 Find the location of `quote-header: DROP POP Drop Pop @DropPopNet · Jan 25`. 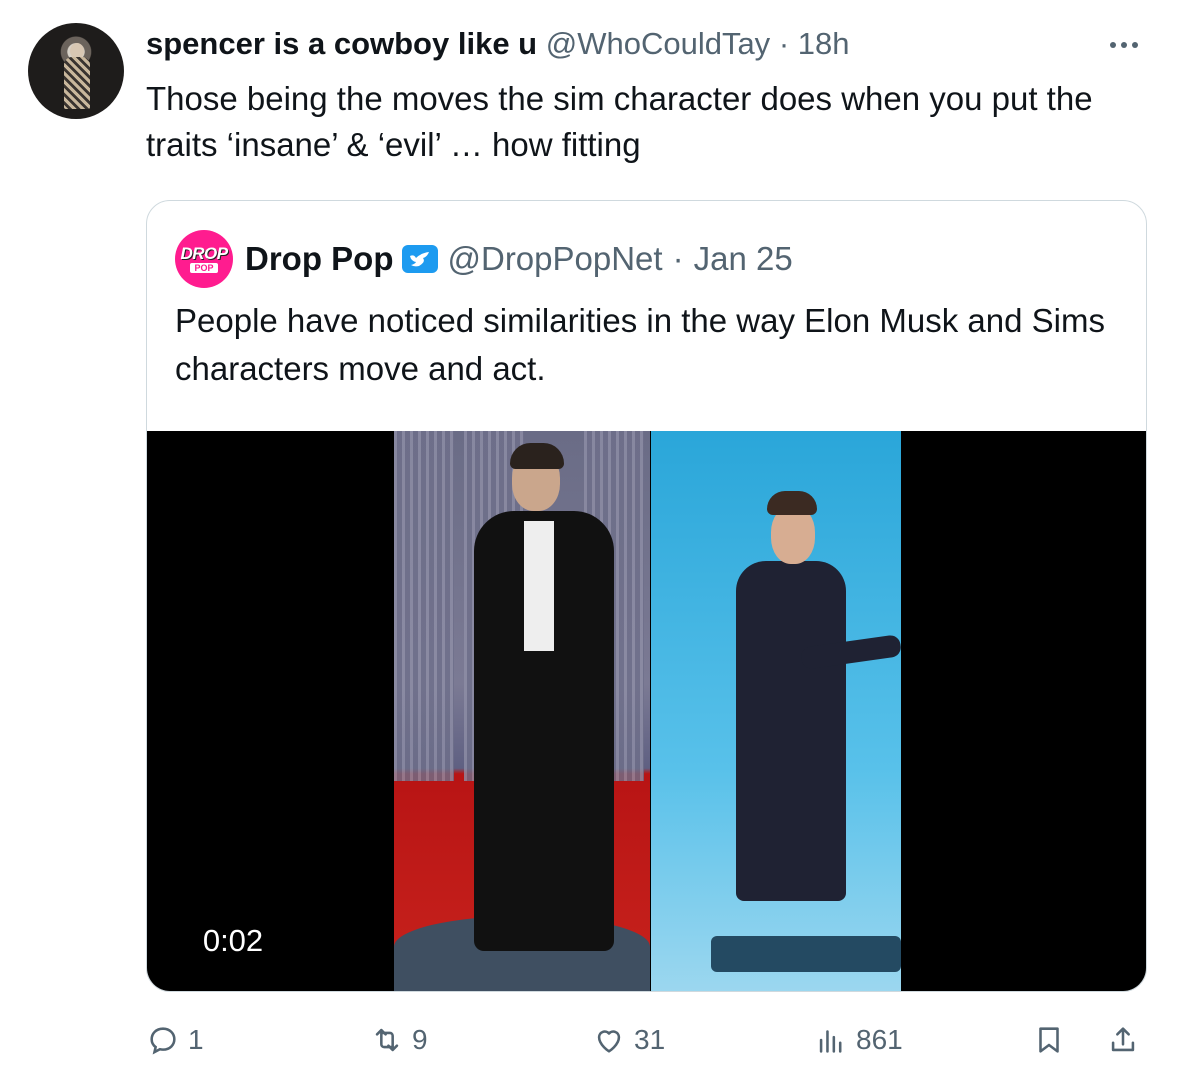

quote-header: DROP POP Drop Pop @DropPopNet · Jan 25 is located at coordinates (484, 259).